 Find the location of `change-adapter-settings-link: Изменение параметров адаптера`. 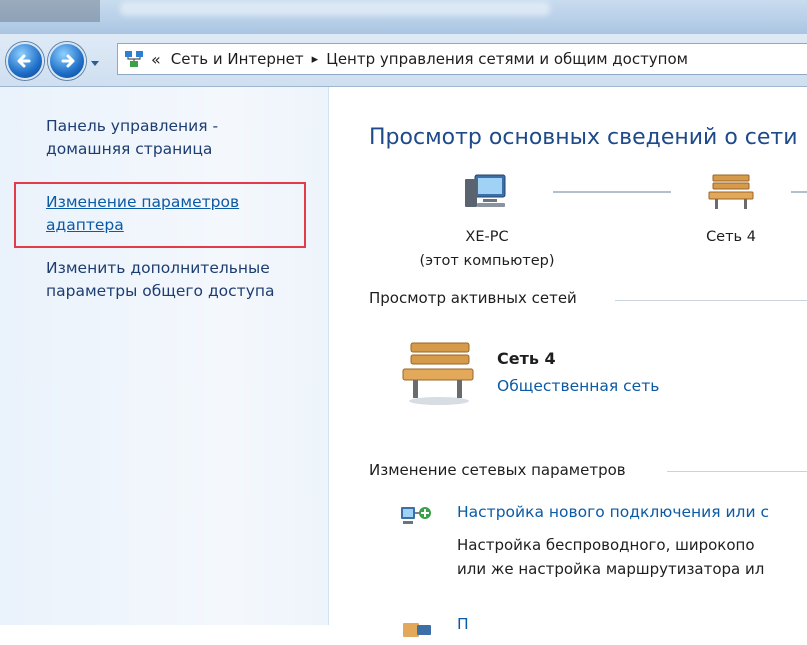

change-adapter-settings-link: Изменение параметров адаптера is located at coordinates (166, 214).